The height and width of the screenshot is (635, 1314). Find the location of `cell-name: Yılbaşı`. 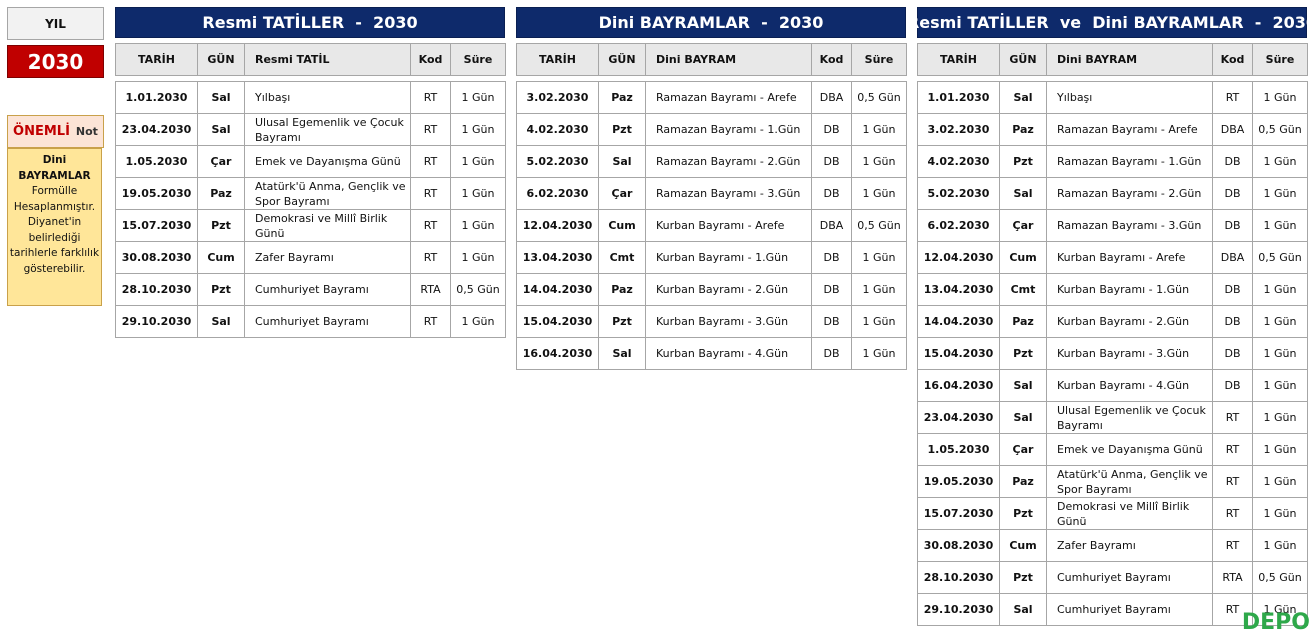

cell-name: Yılbaşı is located at coordinates (327, 97).